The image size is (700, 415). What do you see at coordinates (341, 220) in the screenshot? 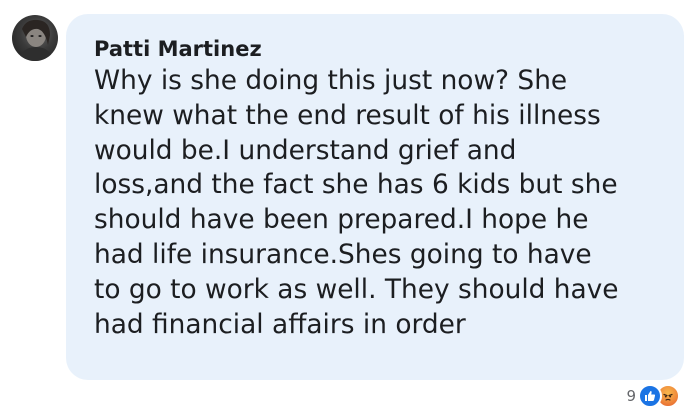
I see `comment-text-line: should have been prepared.I hope he` at bounding box center [341, 220].